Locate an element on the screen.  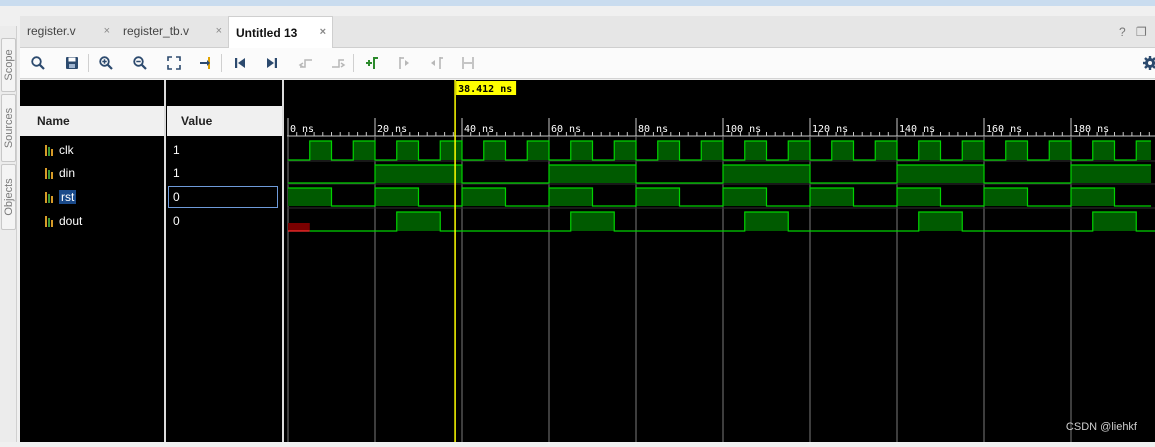
go-to-cursor-icon is located at coordinates (206, 63).